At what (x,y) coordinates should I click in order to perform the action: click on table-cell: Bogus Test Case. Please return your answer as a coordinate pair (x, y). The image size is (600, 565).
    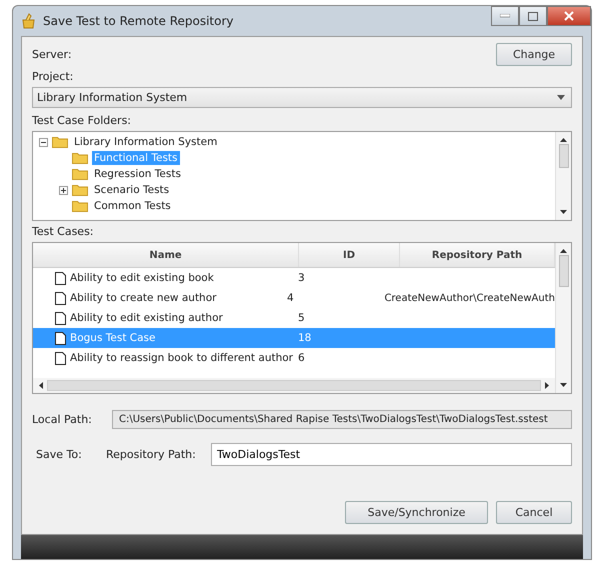
    Looking at the image, I should click on (113, 338).